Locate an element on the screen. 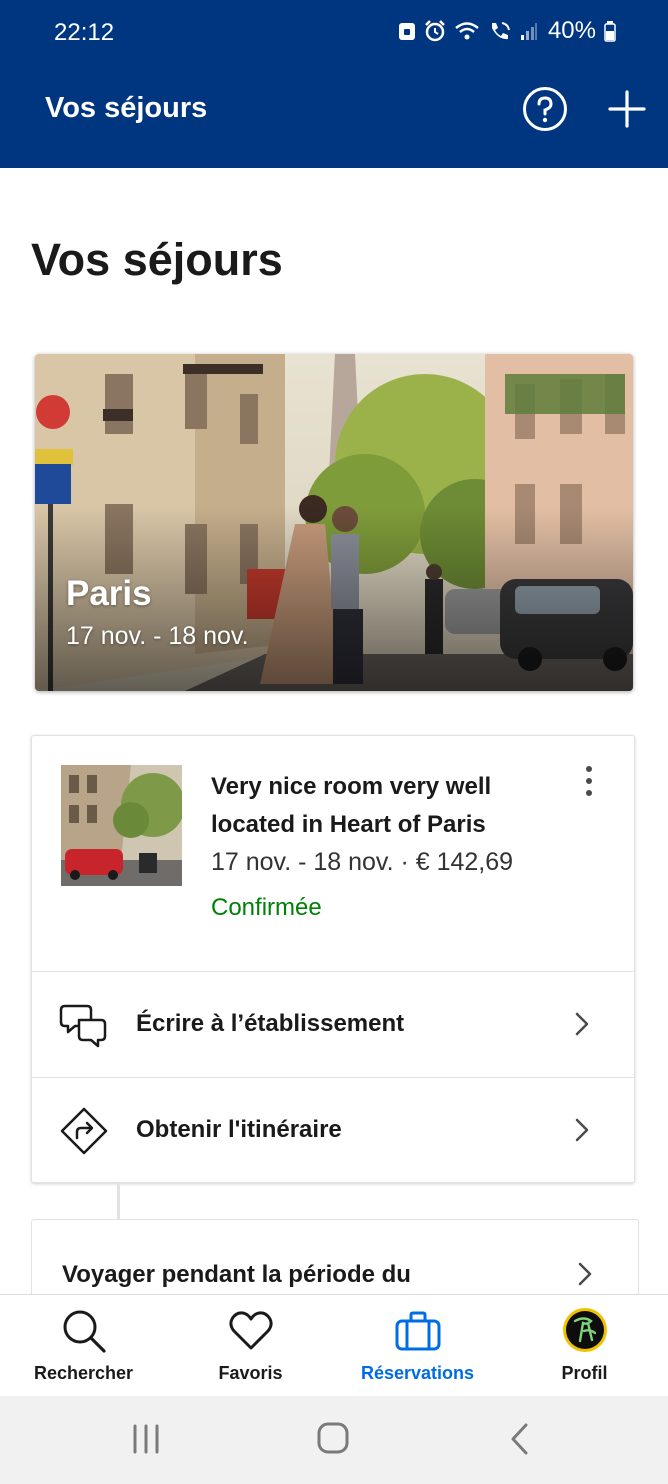 The width and height of the screenshot is (668, 1484). get-directions-label: Obtenir l'itinéraire is located at coordinates (239, 1129).